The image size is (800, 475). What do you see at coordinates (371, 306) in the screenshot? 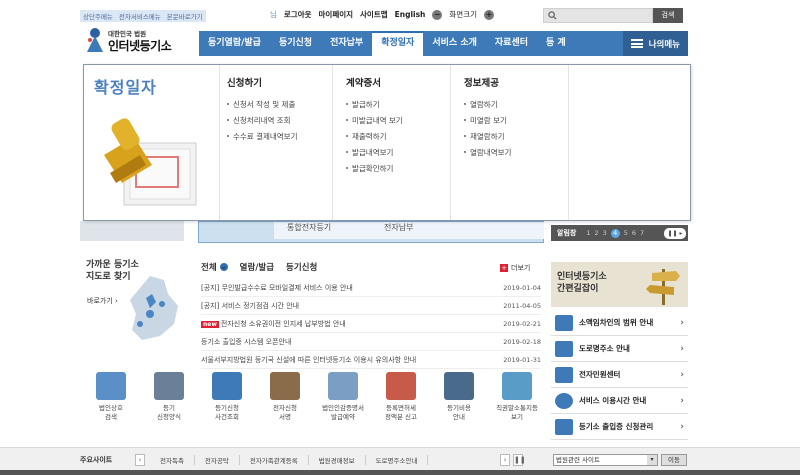
I see `notice-item: [공지] 서비스 정기점검 시간 안내 2011-04-05` at bounding box center [371, 306].